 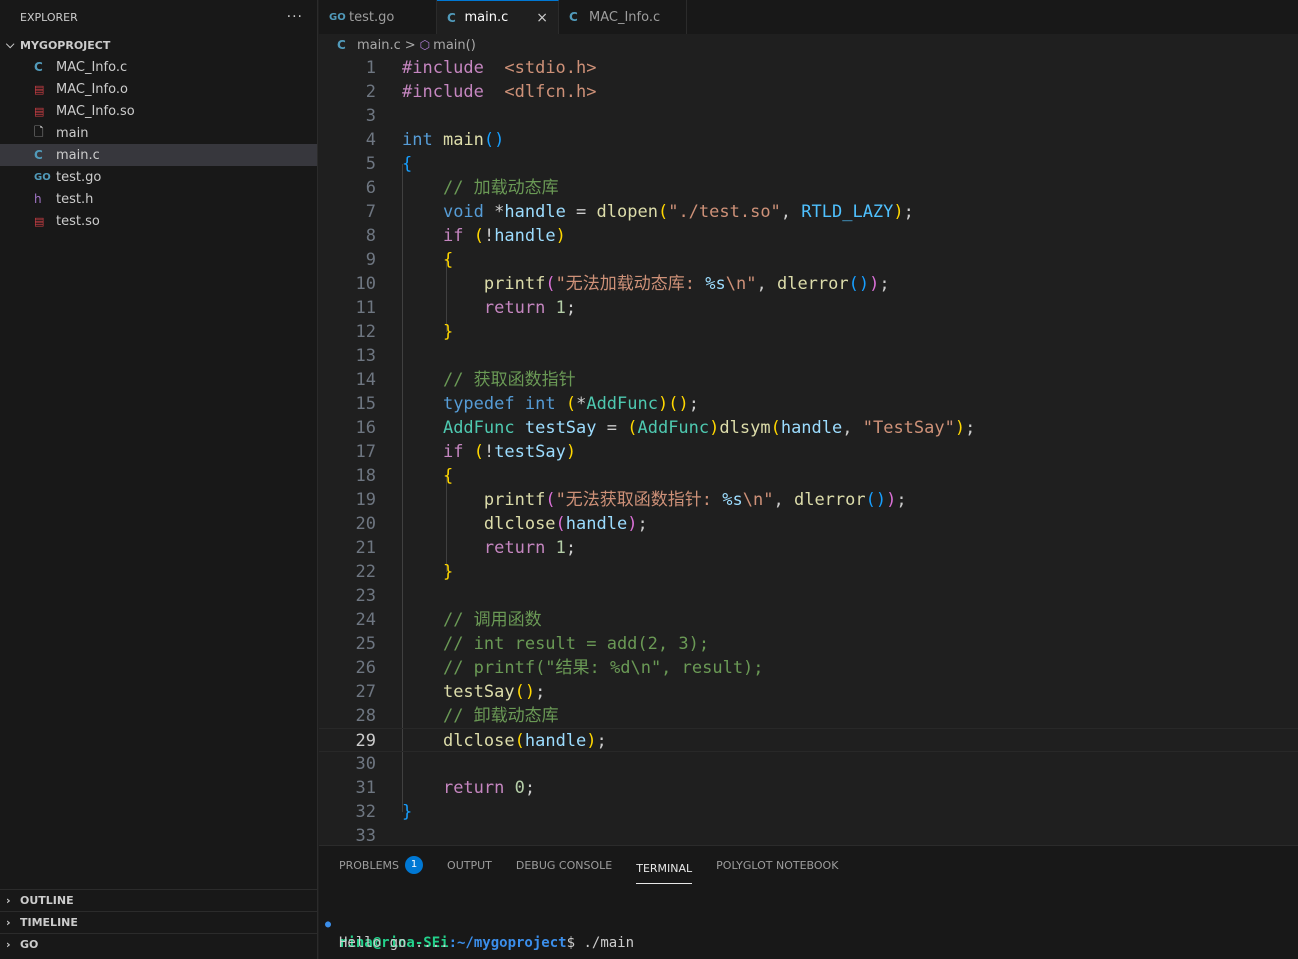 What do you see at coordinates (542, 18) in the screenshot?
I see `close-icon: ×` at bounding box center [542, 18].